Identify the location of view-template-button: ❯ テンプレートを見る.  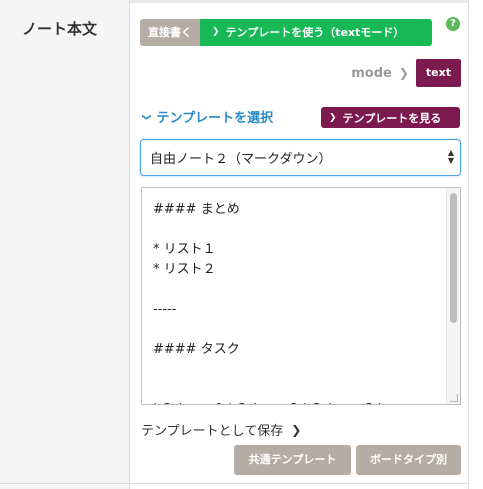
(390, 117).